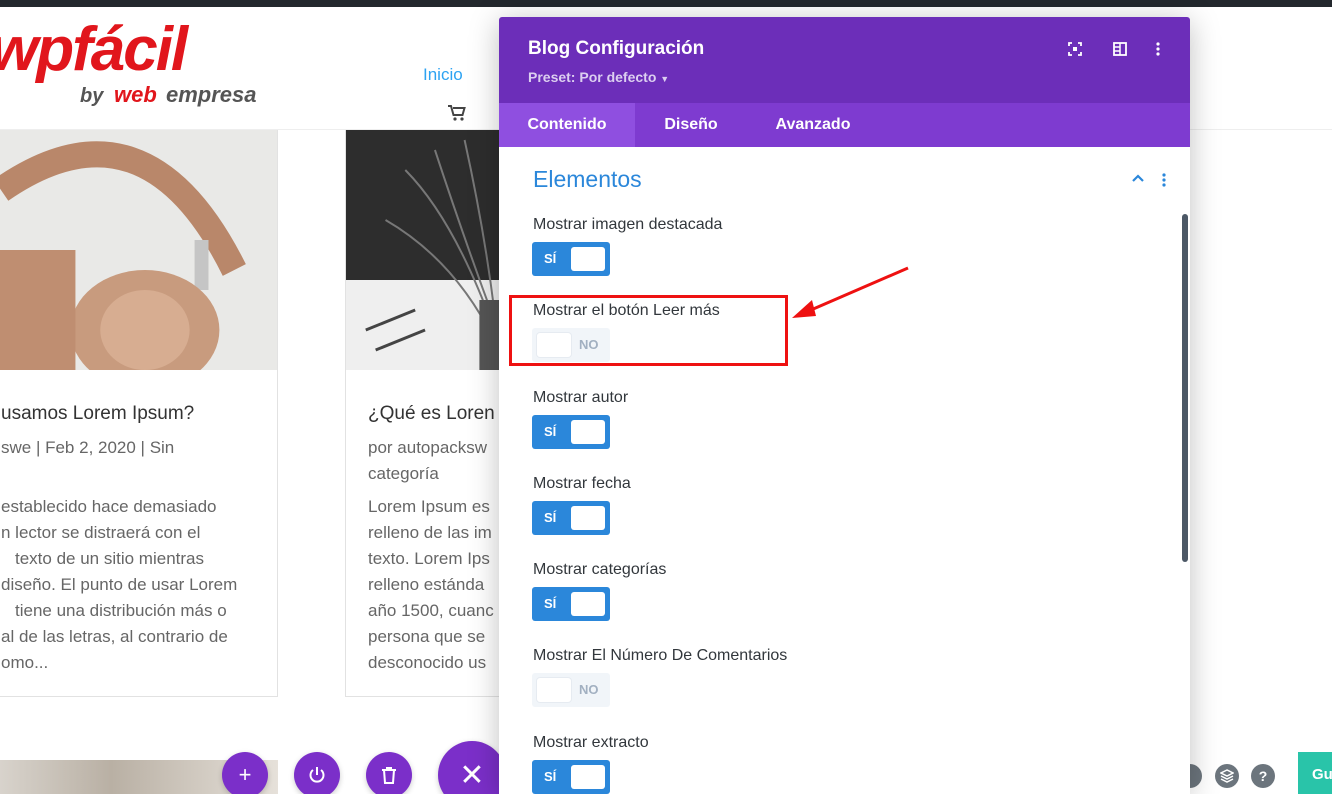  What do you see at coordinates (92, 96) in the screenshot?
I see `logo-by-text: by` at bounding box center [92, 96].